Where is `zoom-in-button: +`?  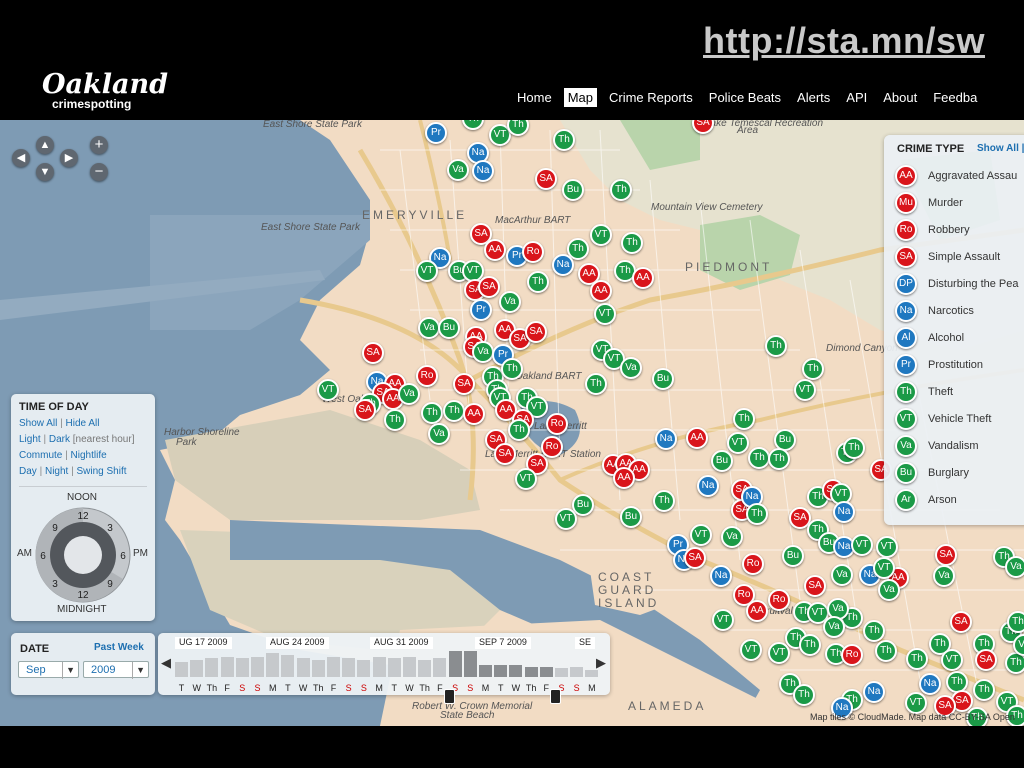
zoom-in-button: + is located at coordinates (99, 145).